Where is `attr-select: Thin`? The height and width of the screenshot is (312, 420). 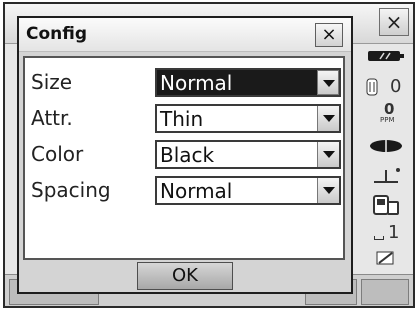
attr-select: Thin is located at coordinates (248, 118).